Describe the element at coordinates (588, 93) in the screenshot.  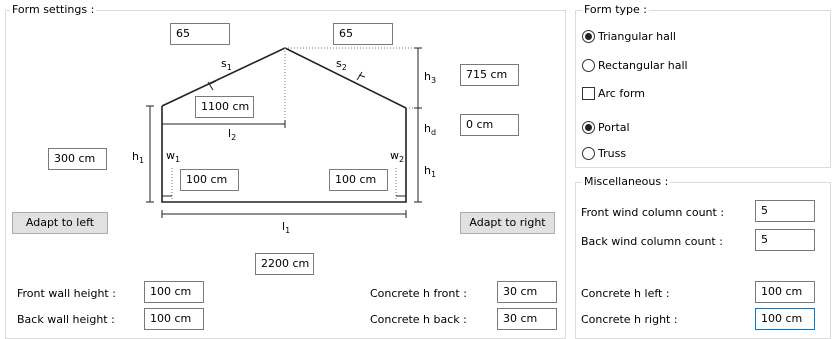
I see `arc-form-checkbox` at that location.